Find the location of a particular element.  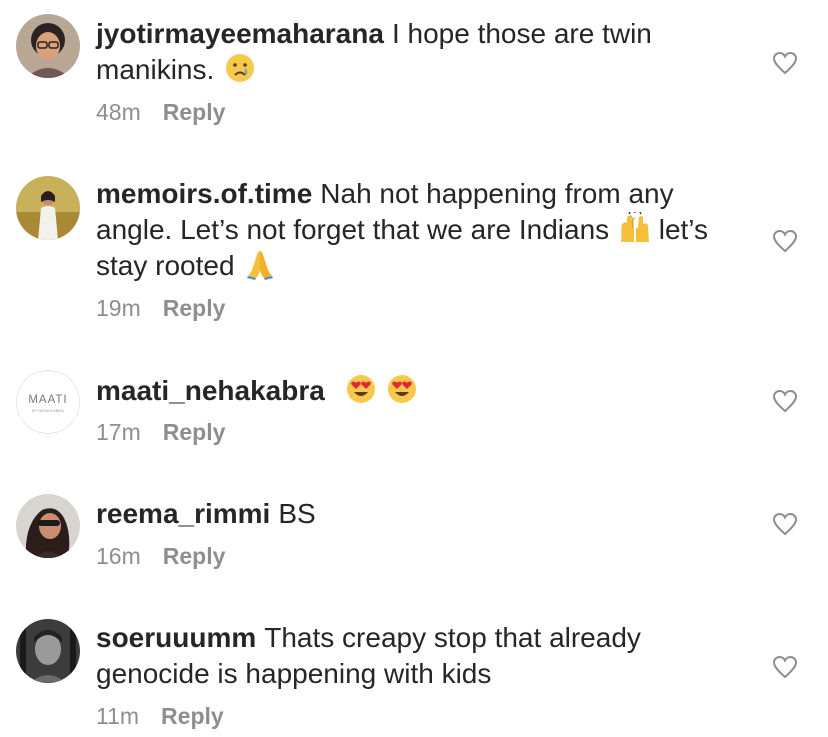

timestamp: 48m is located at coordinates (118, 112).